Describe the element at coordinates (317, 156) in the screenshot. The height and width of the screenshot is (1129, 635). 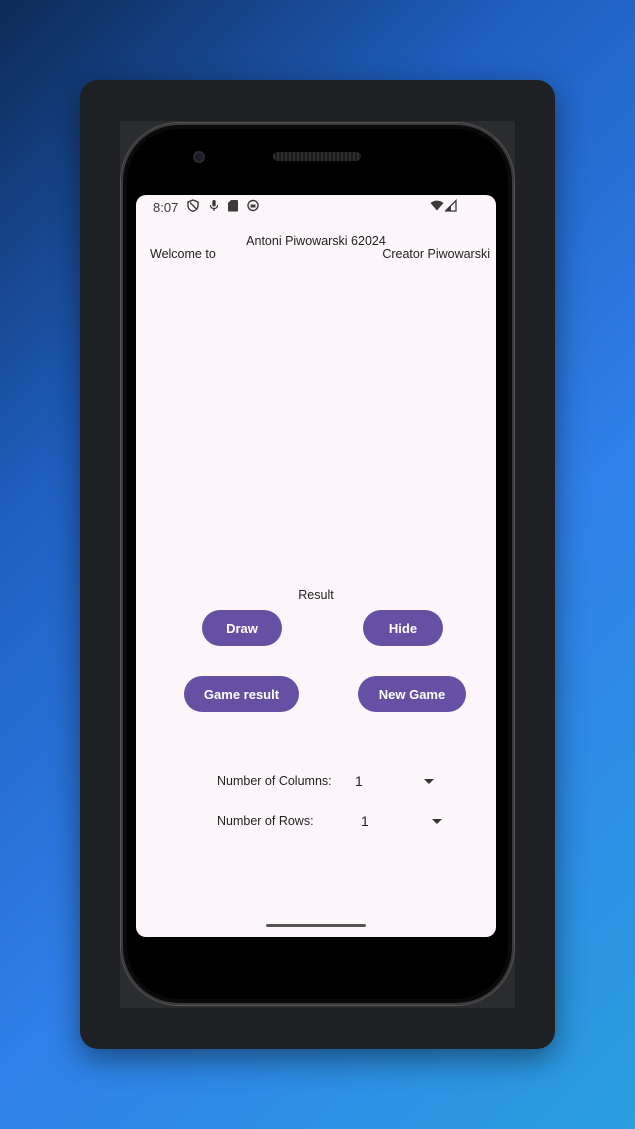
I see `earpiece-speaker` at that location.